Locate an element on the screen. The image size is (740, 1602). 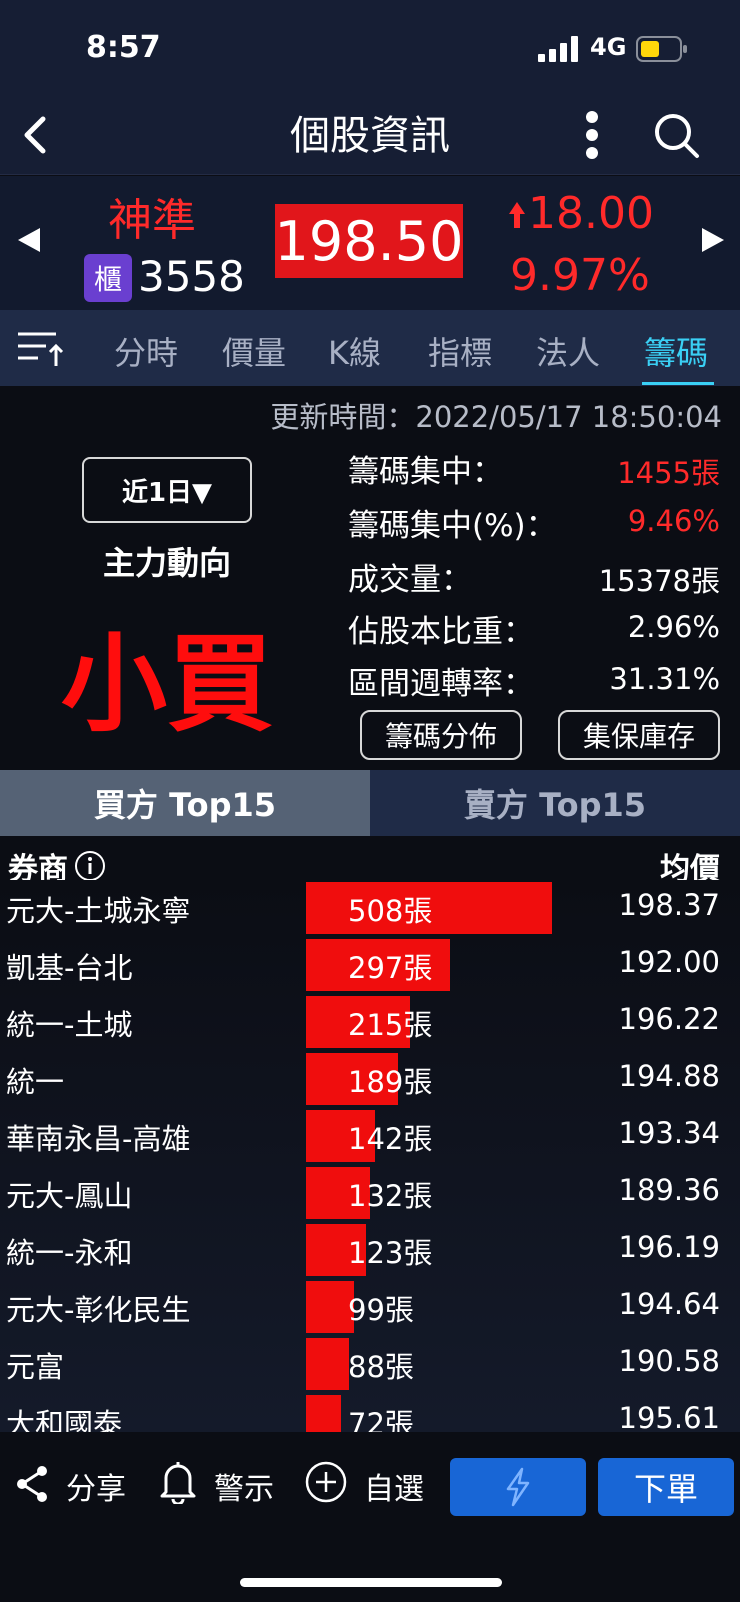
broker-quantity: 189張 is located at coordinates (390, 1082).